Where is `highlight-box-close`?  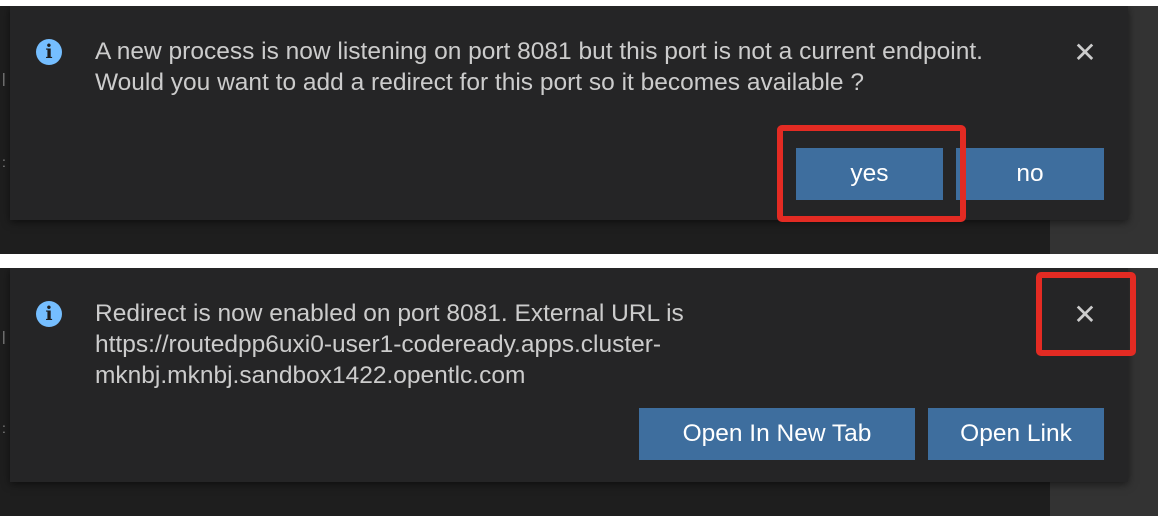
highlight-box-close is located at coordinates (1086, 314).